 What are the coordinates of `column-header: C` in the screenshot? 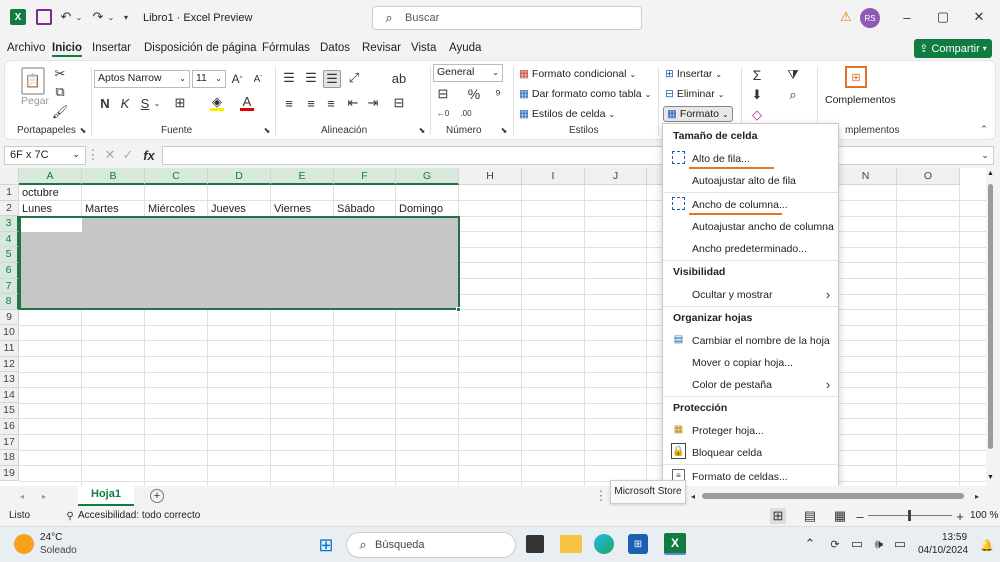 It's located at (176, 176).